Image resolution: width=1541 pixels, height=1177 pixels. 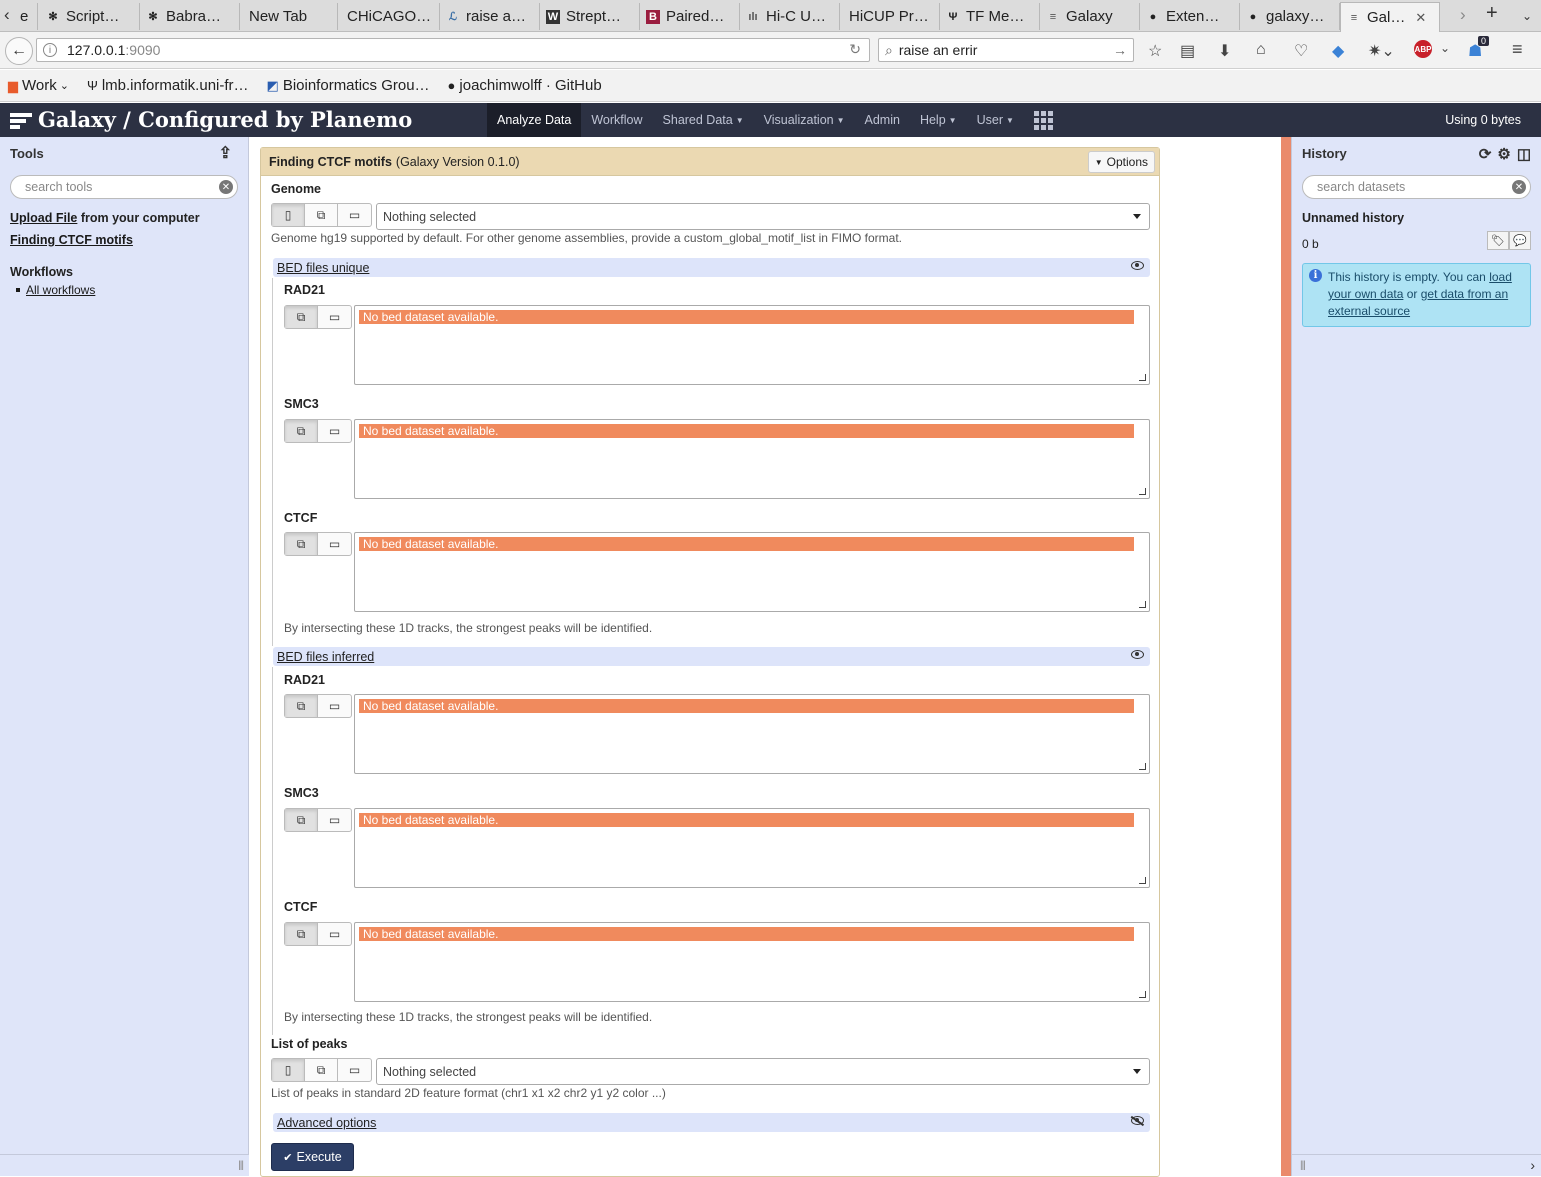 What do you see at coordinates (1381, 51) in the screenshot?
I see `extension-bug-icon: ✷⌄` at bounding box center [1381, 51].